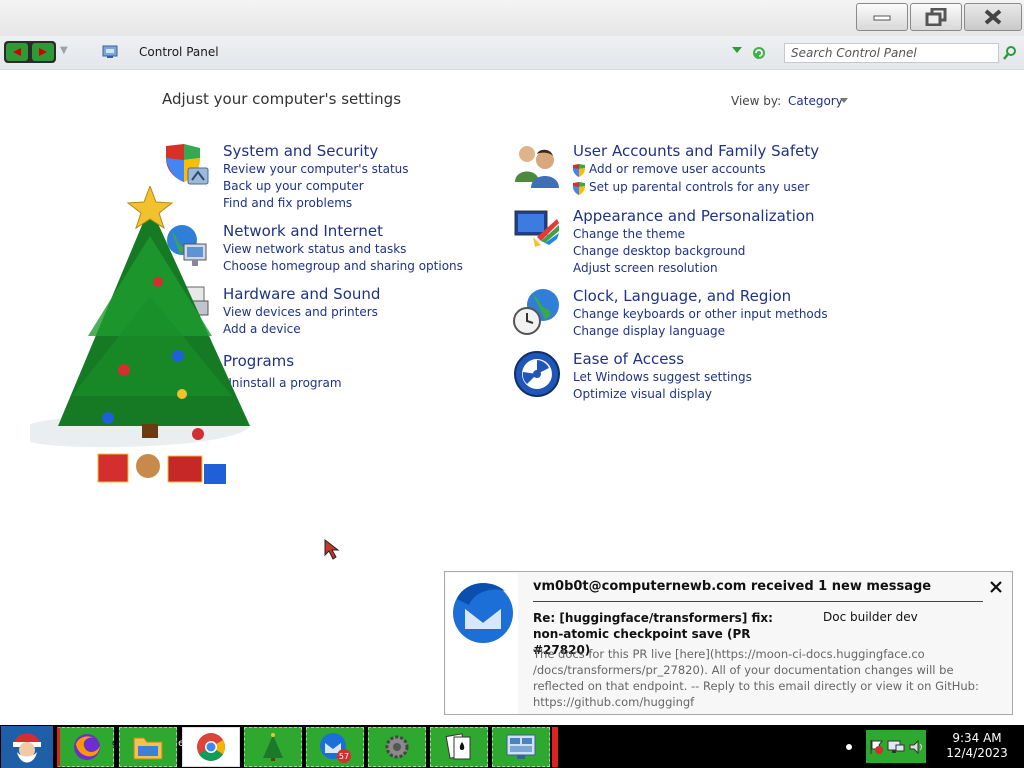  I want to click on link-display-language: Change display language, so click(649, 331).